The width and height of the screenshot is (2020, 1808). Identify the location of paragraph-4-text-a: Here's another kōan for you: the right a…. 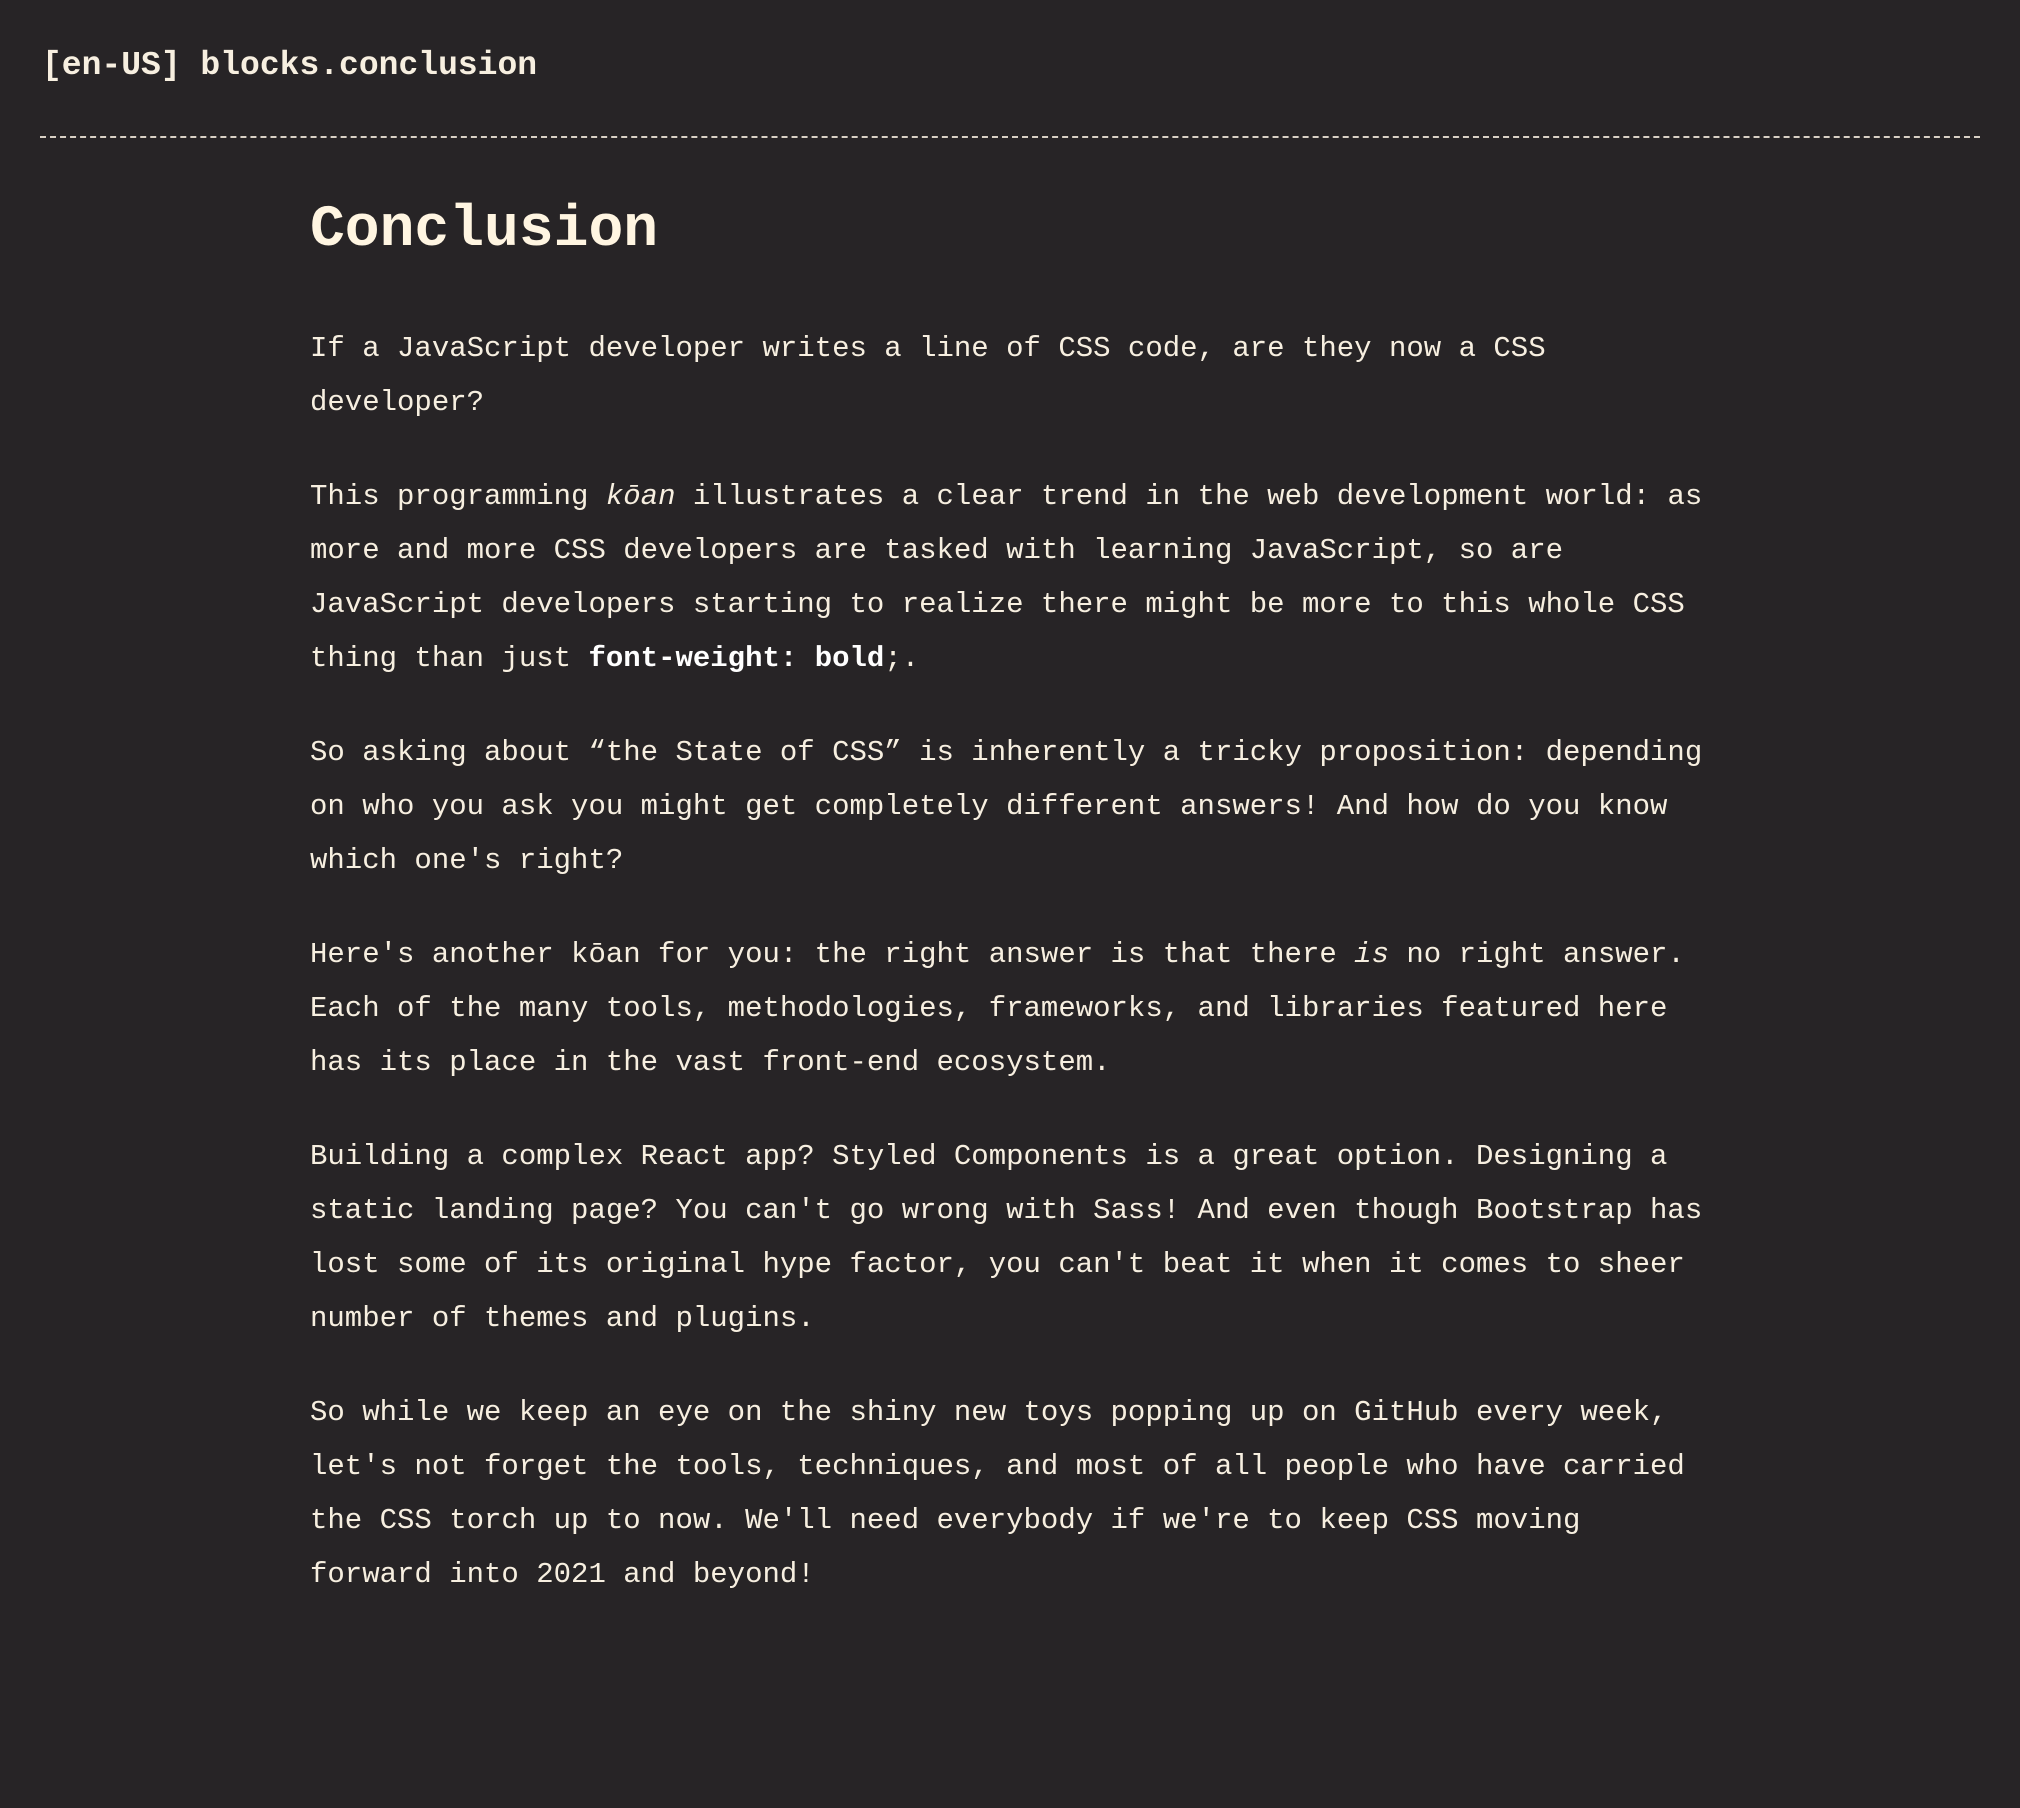
(832, 954).